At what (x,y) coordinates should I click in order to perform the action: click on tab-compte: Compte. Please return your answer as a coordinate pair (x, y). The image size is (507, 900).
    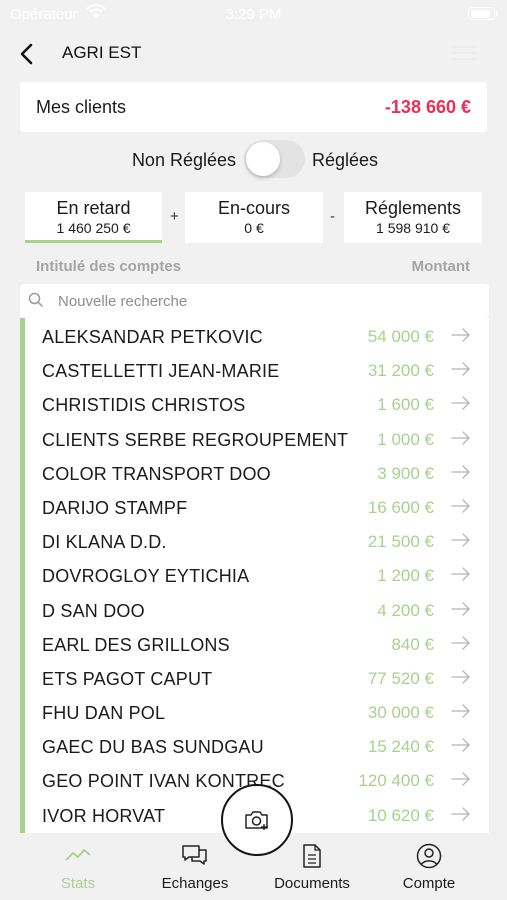
    Looking at the image, I should click on (429, 866).